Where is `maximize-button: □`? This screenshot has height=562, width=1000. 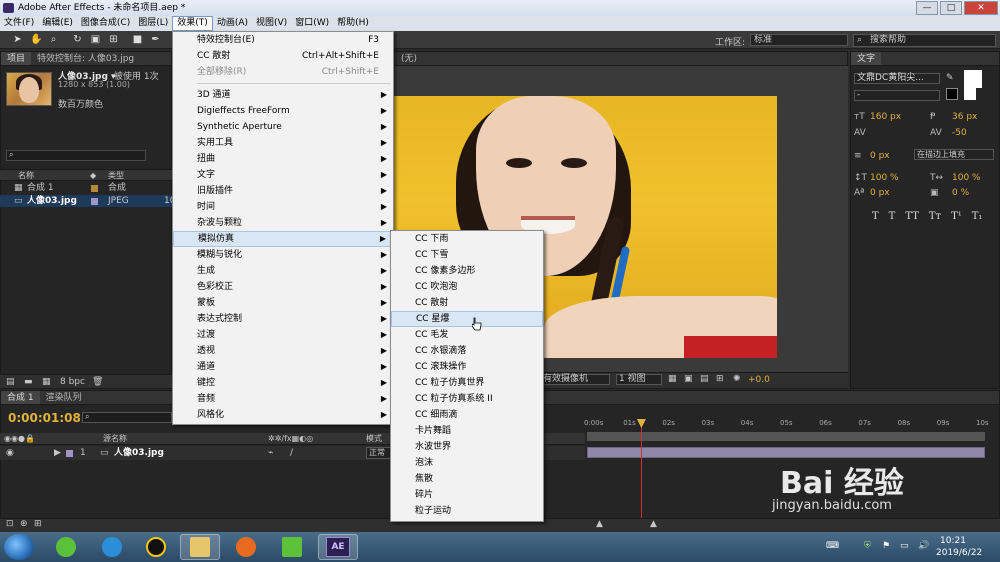 maximize-button: □ is located at coordinates (951, 8).